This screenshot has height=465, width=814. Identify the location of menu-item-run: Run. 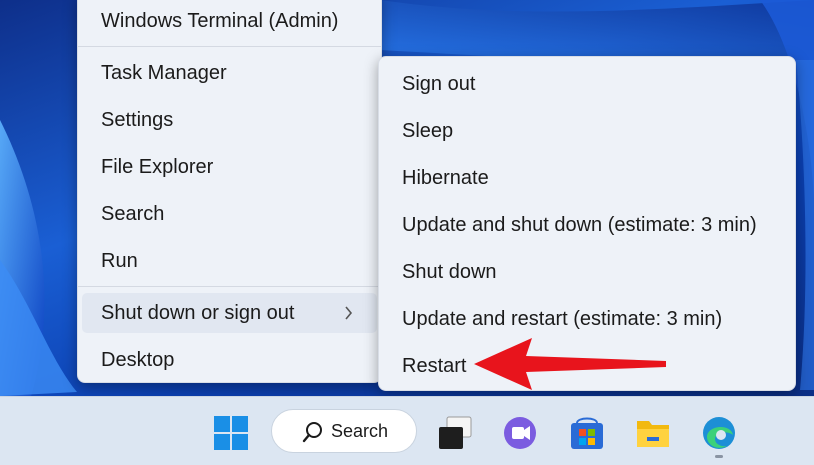
(229, 261).